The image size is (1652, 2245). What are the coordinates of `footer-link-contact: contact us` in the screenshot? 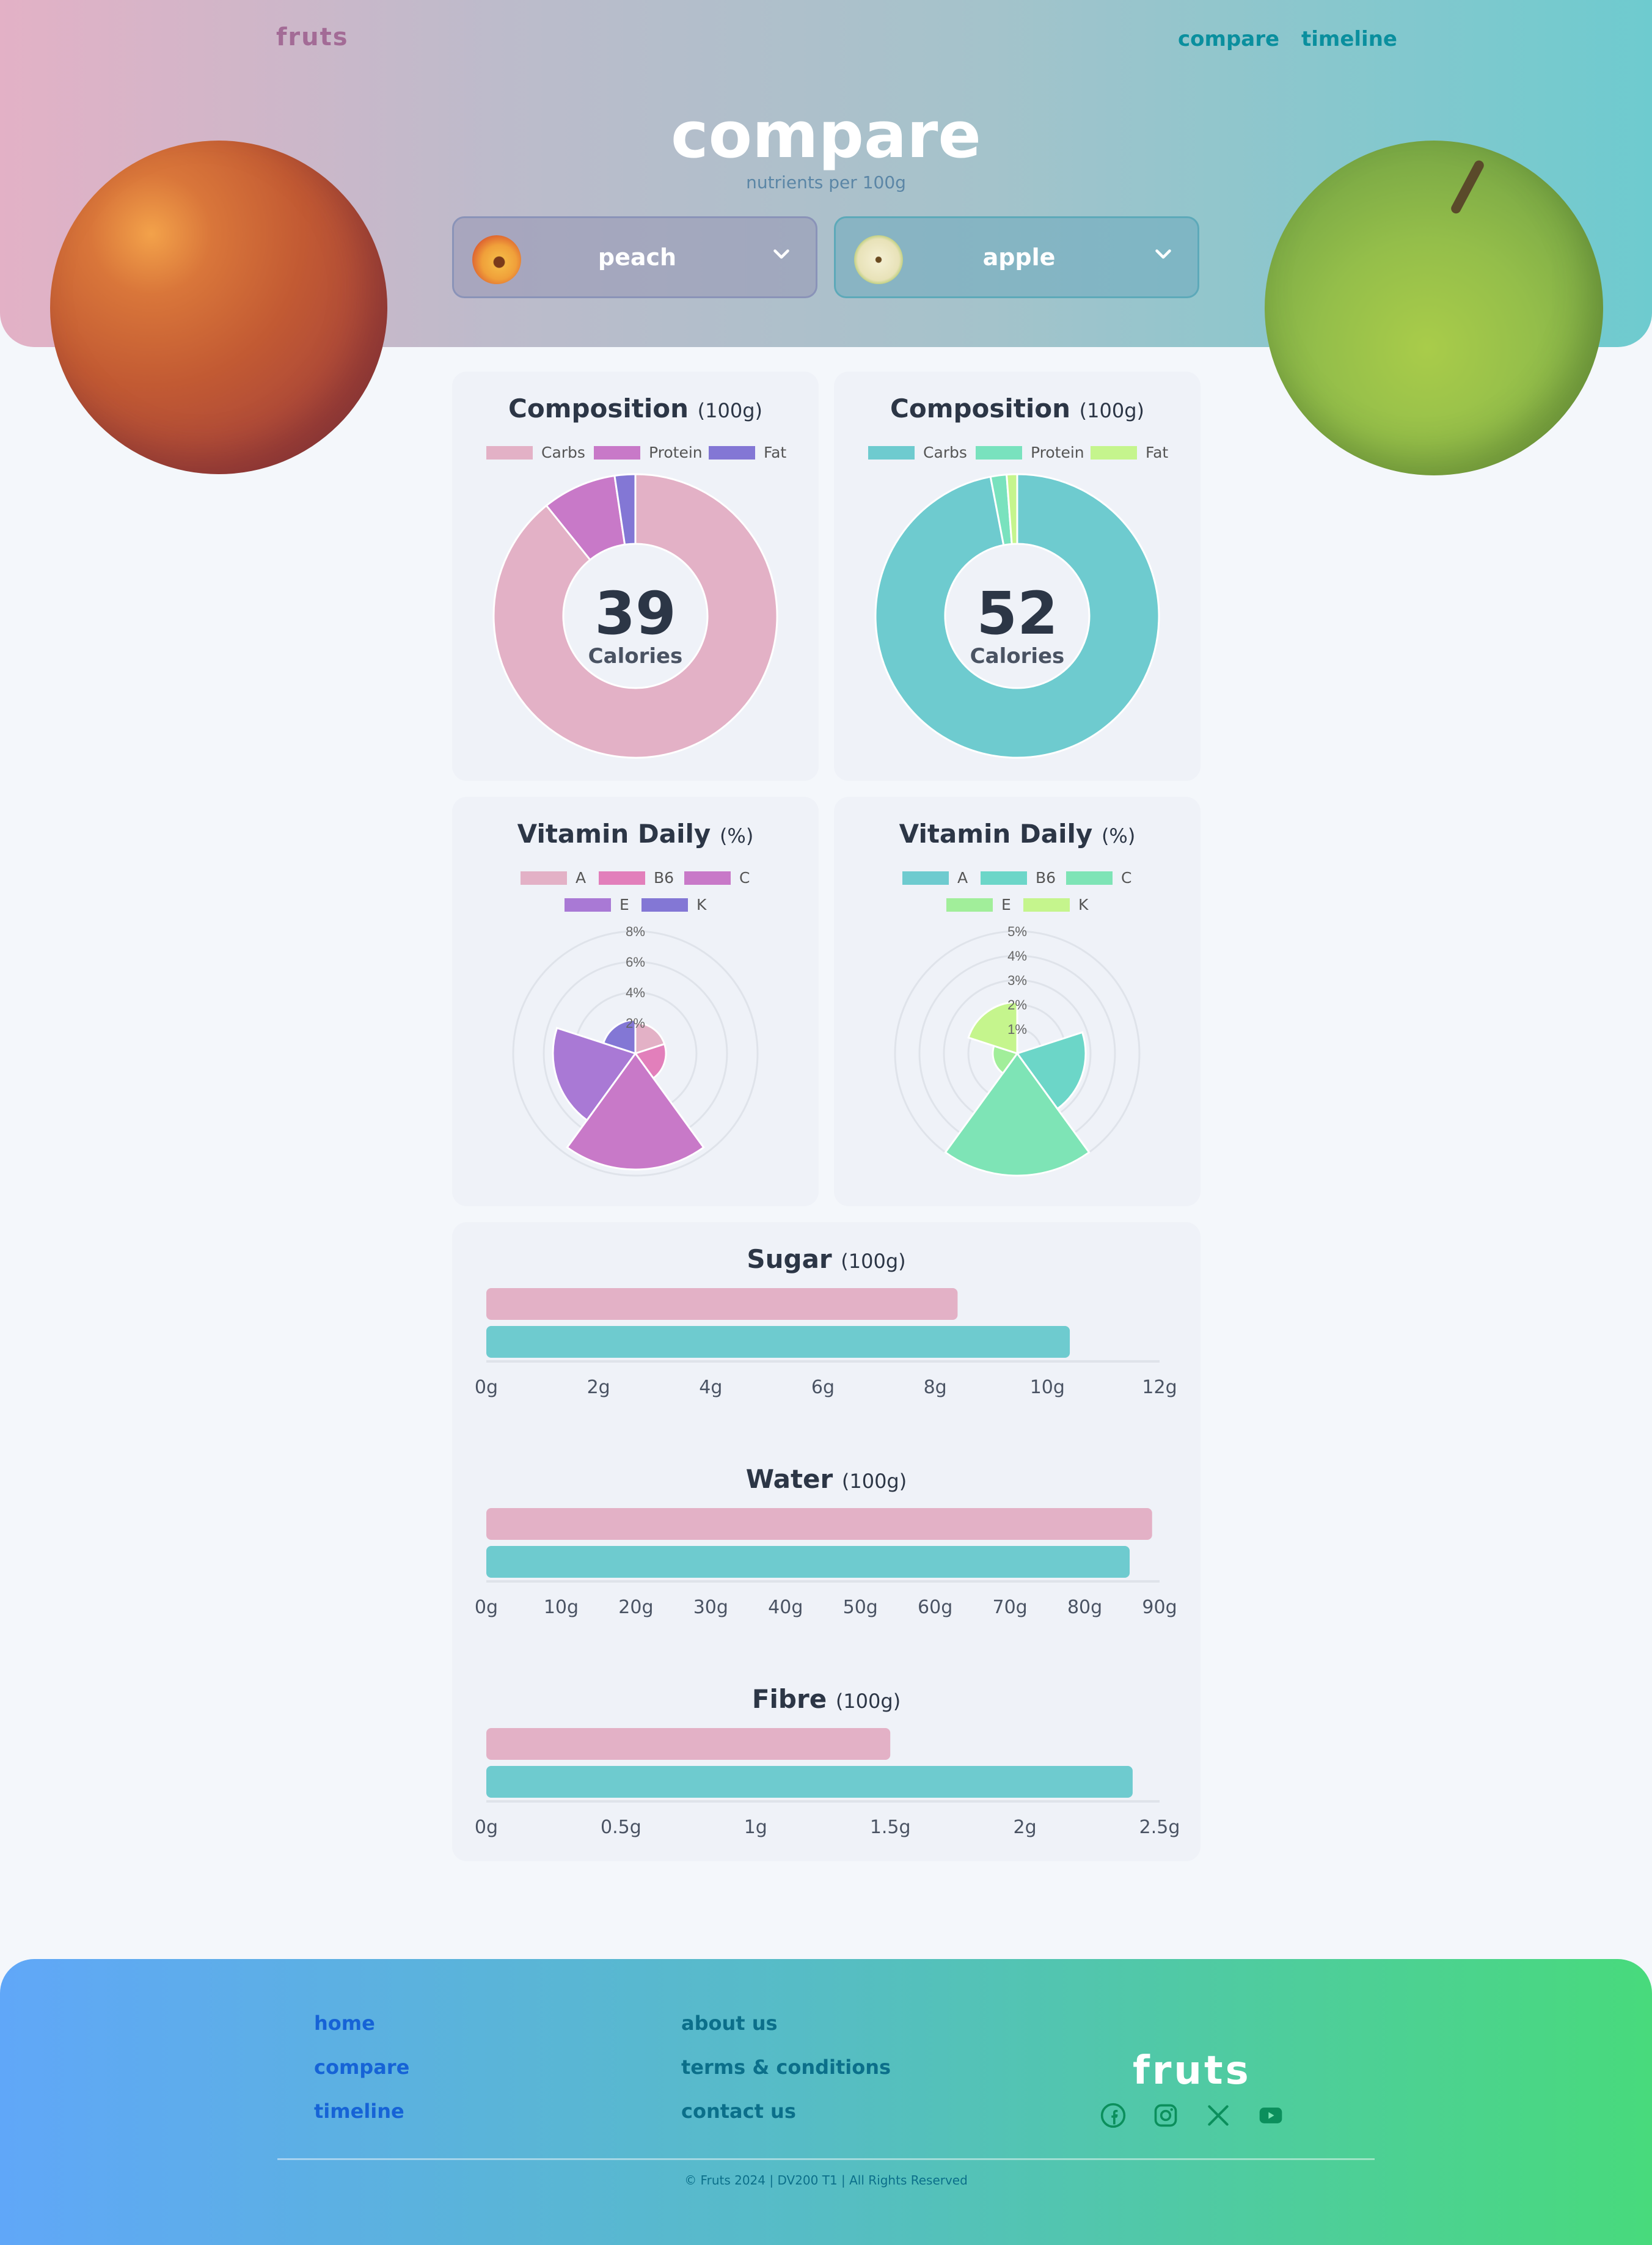 It's located at (738, 2111).